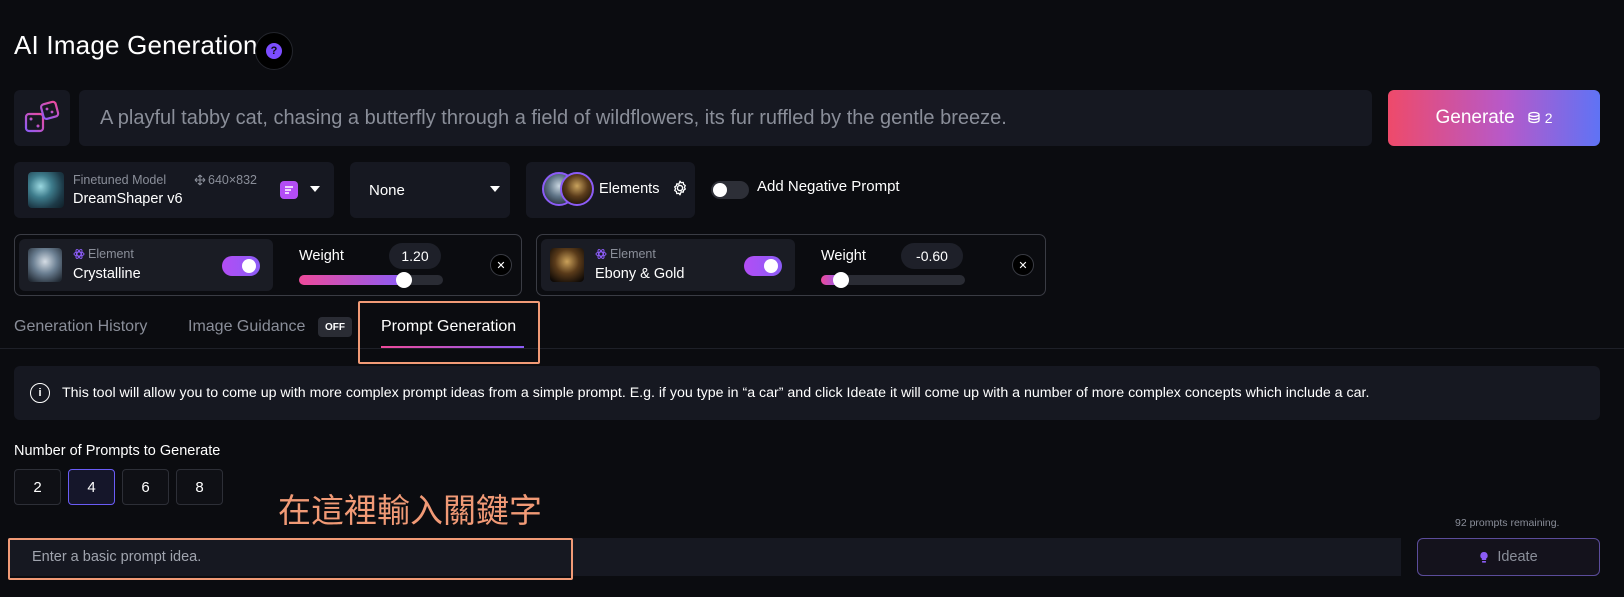 The height and width of the screenshot is (597, 1624). I want to click on ideate-label: Ideate, so click(1517, 557).